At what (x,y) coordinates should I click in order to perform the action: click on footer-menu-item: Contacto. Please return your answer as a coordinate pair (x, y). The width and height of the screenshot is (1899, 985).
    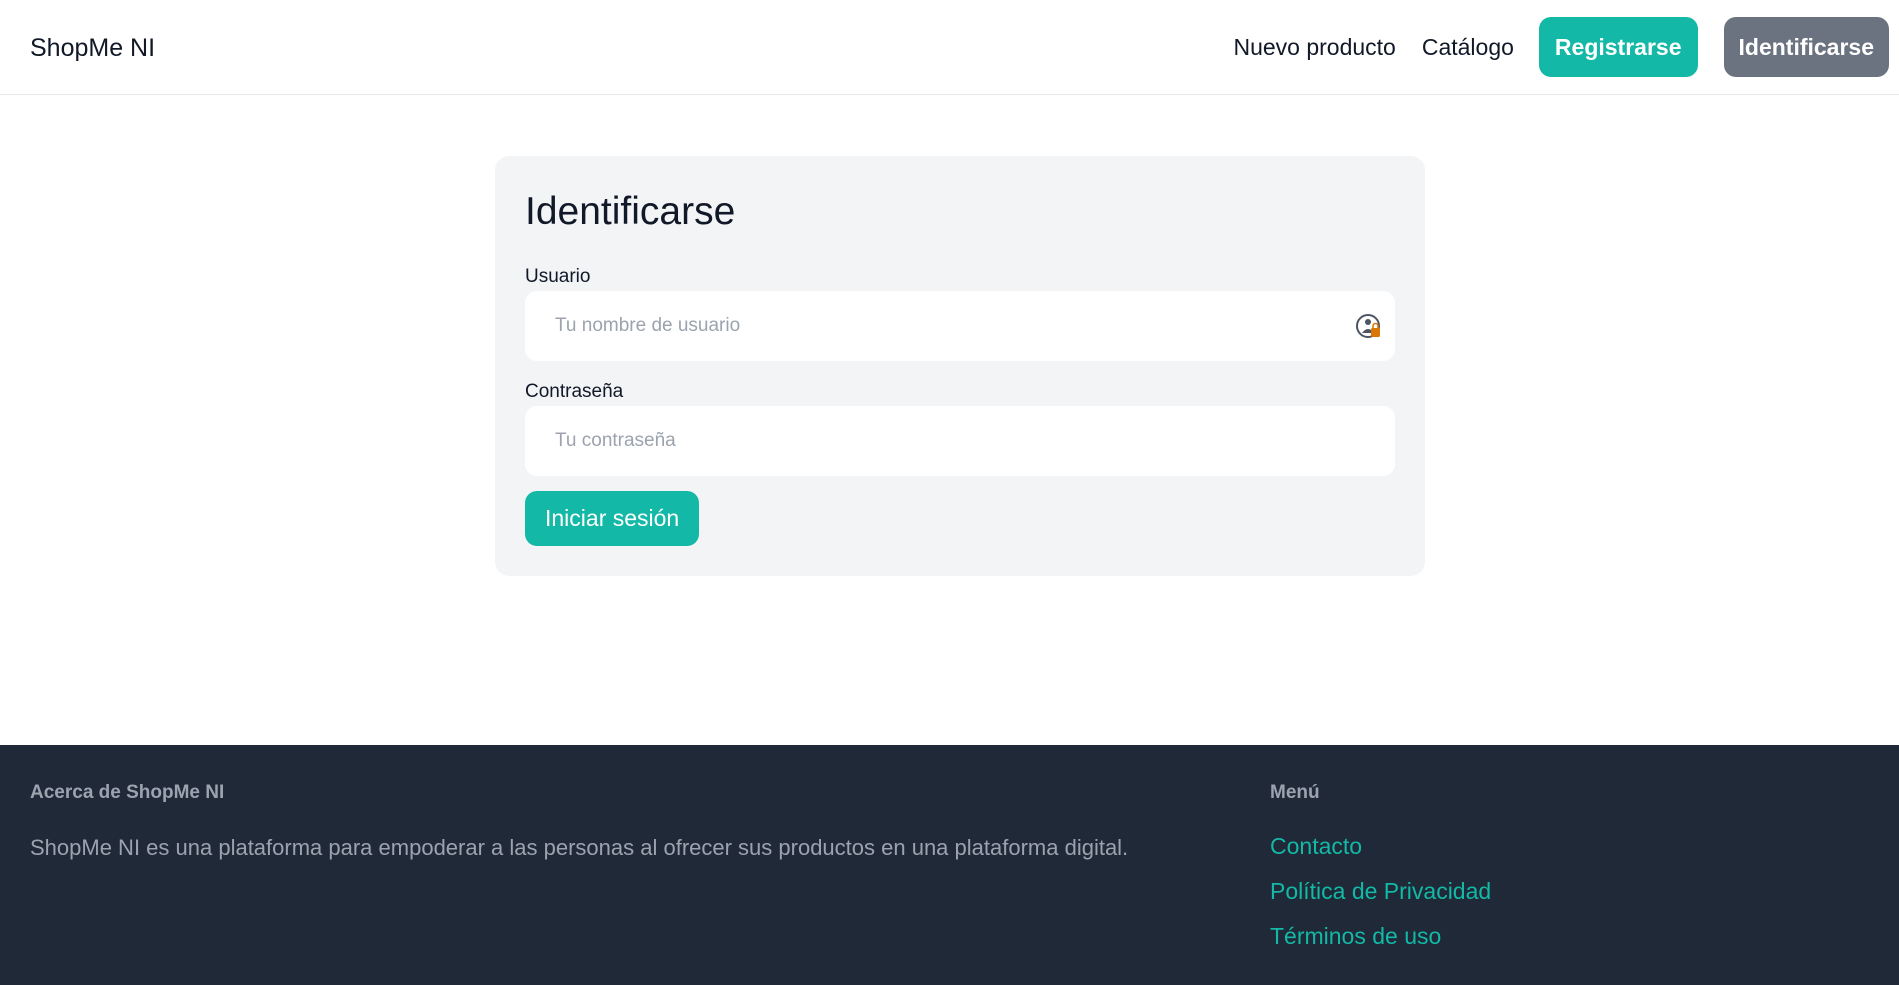
    Looking at the image, I should click on (1380, 855).